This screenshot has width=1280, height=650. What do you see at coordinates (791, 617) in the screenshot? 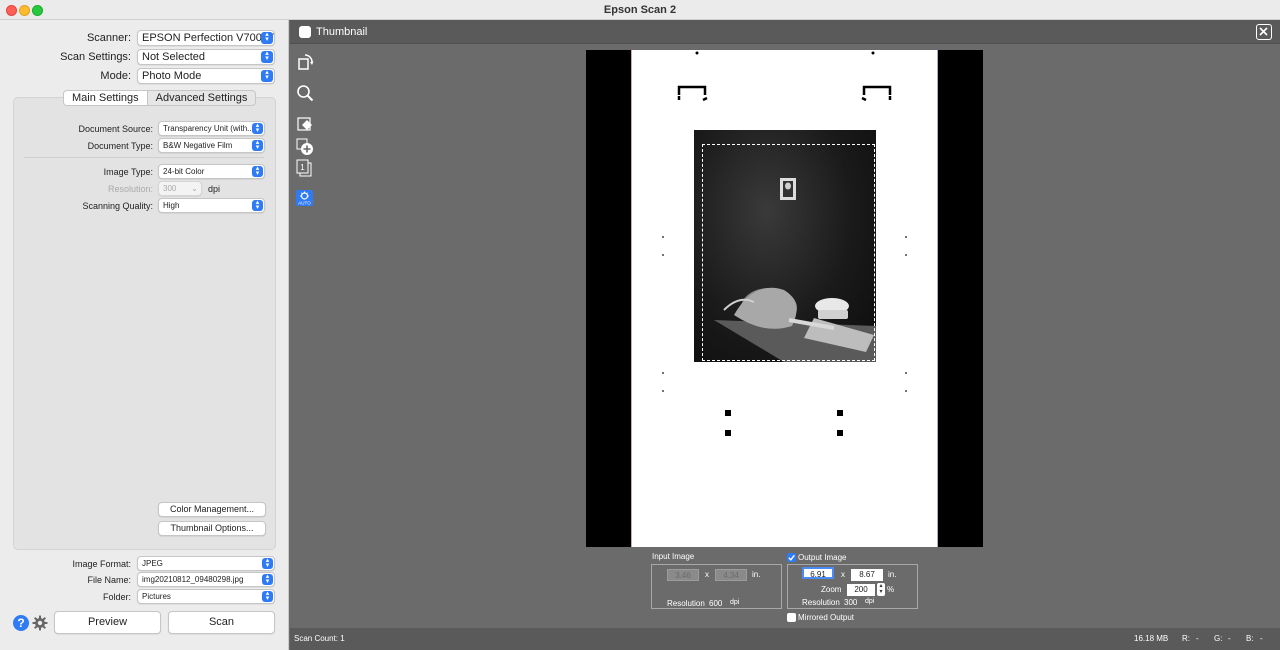
I see `mirrored-output-checkbox` at bounding box center [791, 617].